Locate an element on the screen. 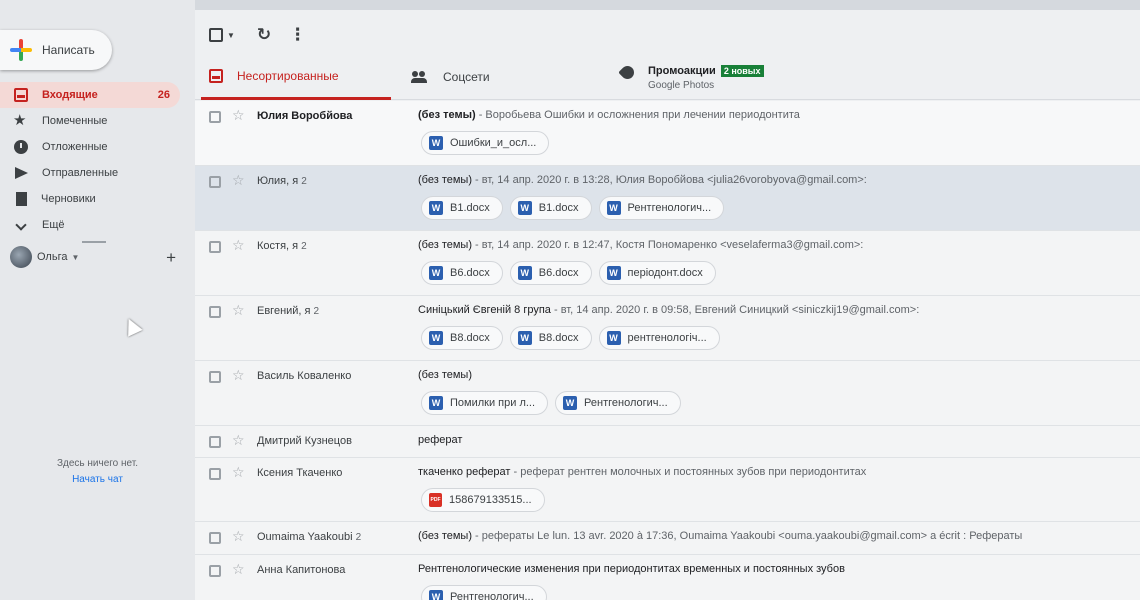 This screenshot has width=1140, height=600. select-all-checkbox is located at coordinates (216, 35).